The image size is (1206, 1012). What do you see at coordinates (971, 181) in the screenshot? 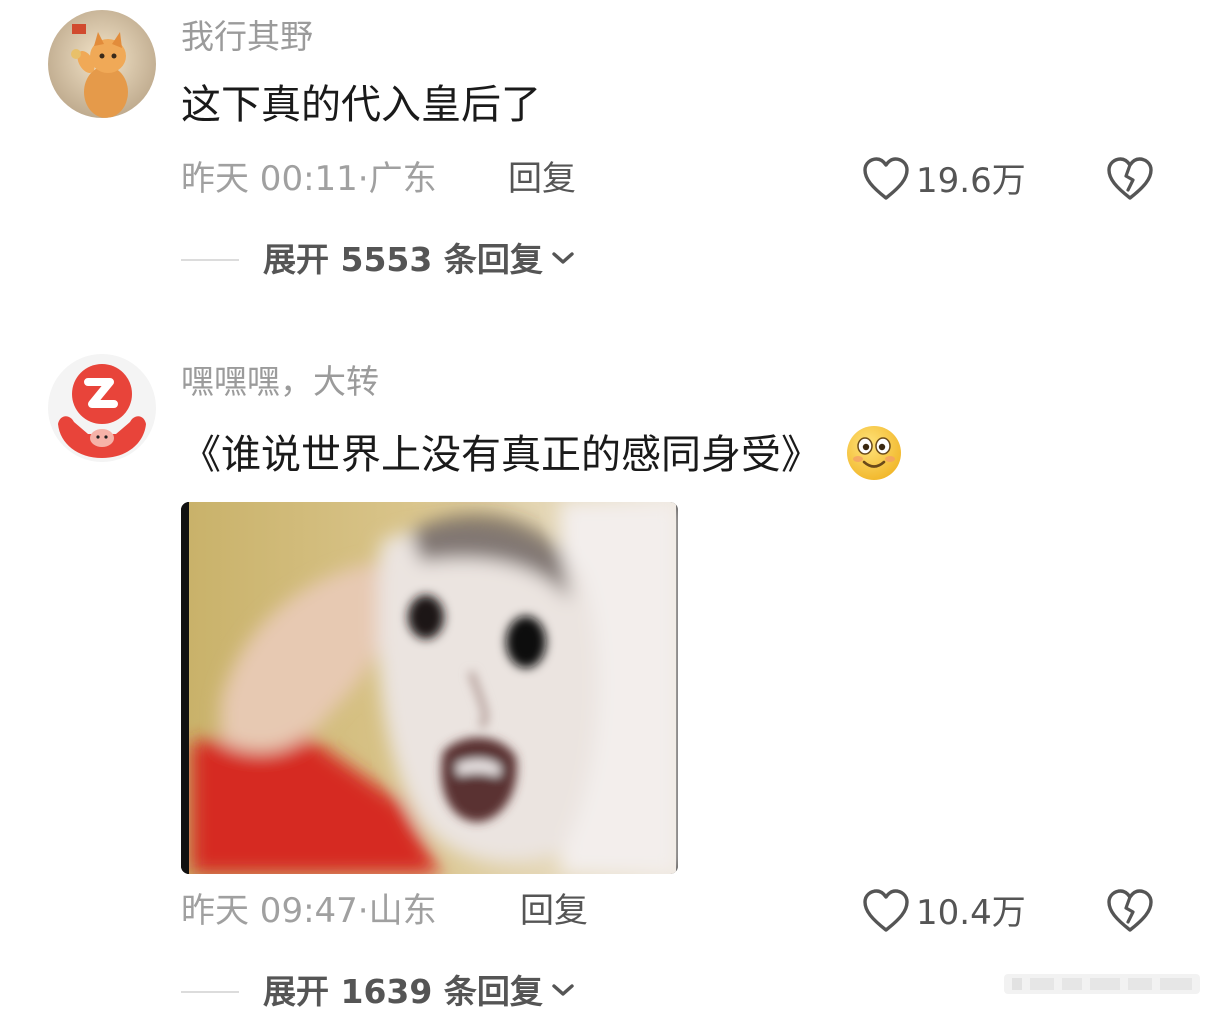
I see `like-count: 19.6万` at bounding box center [971, 181].